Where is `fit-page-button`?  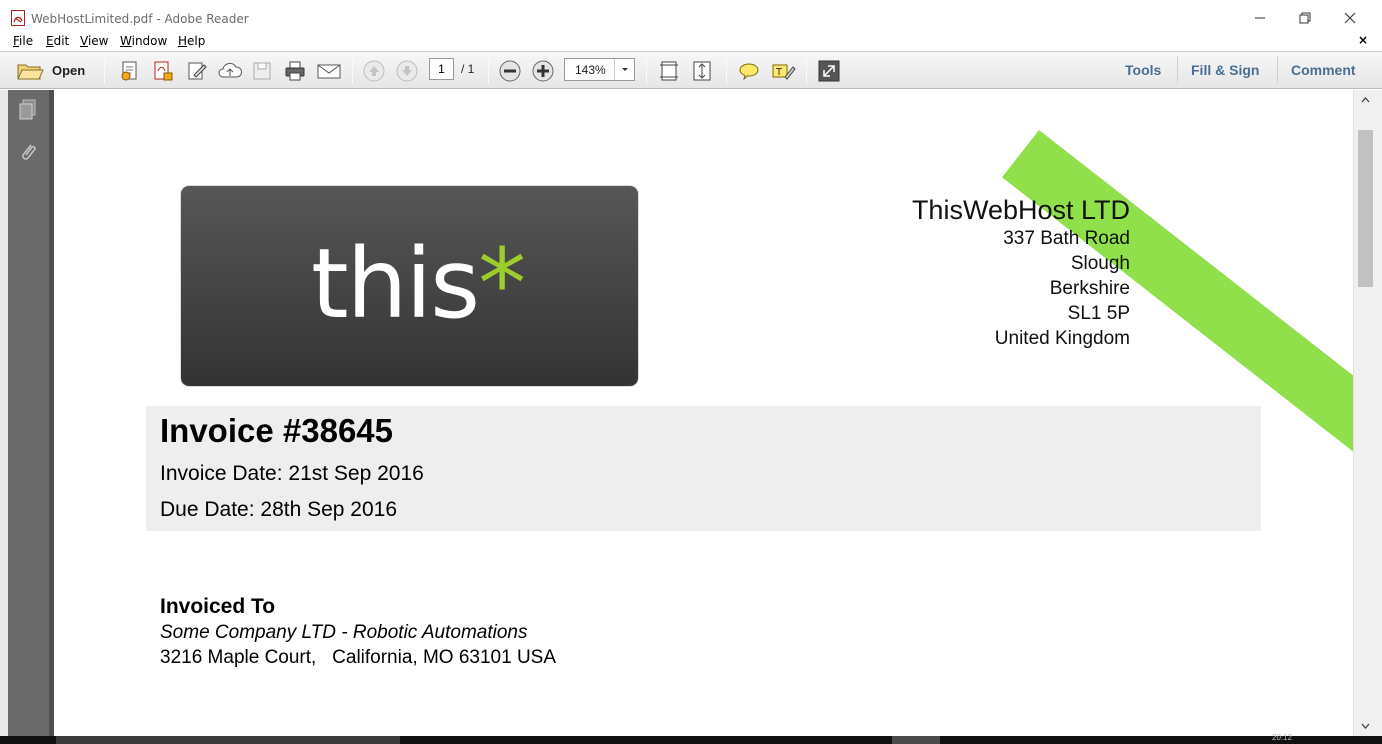
fit-page-button is located at coordinates (702, 71).